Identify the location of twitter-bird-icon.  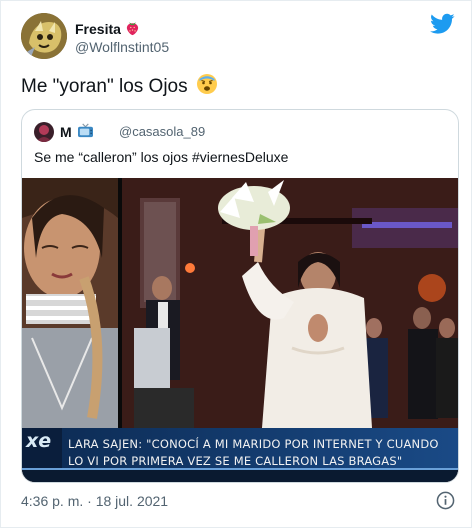
(442, 24).